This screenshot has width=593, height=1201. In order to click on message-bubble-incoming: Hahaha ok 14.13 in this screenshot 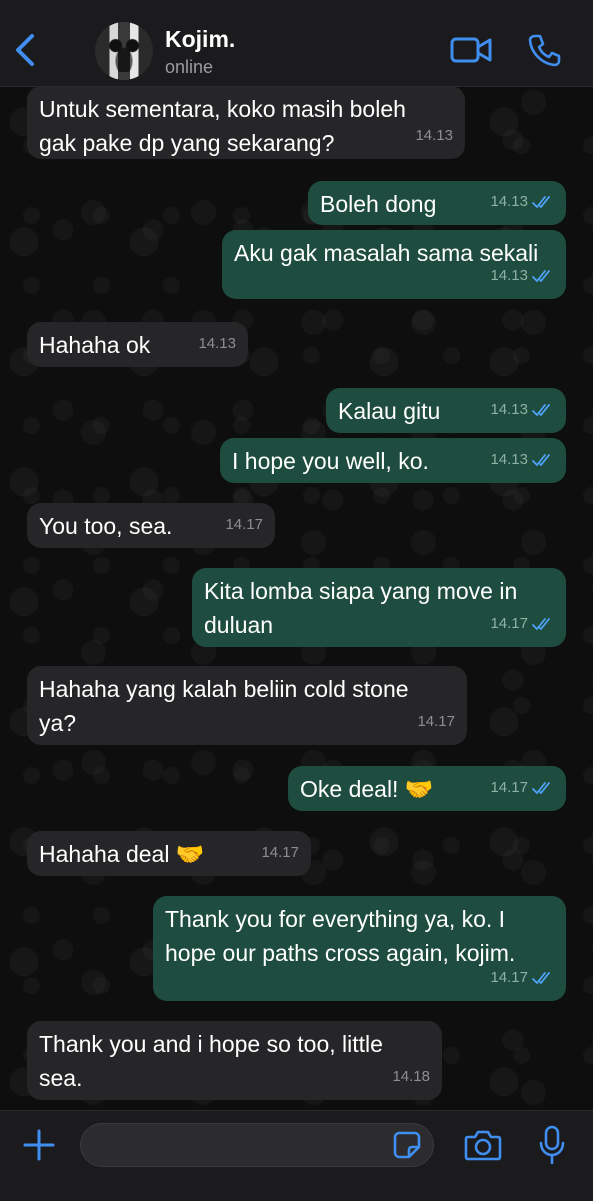, I will do `click(137, 344)`.